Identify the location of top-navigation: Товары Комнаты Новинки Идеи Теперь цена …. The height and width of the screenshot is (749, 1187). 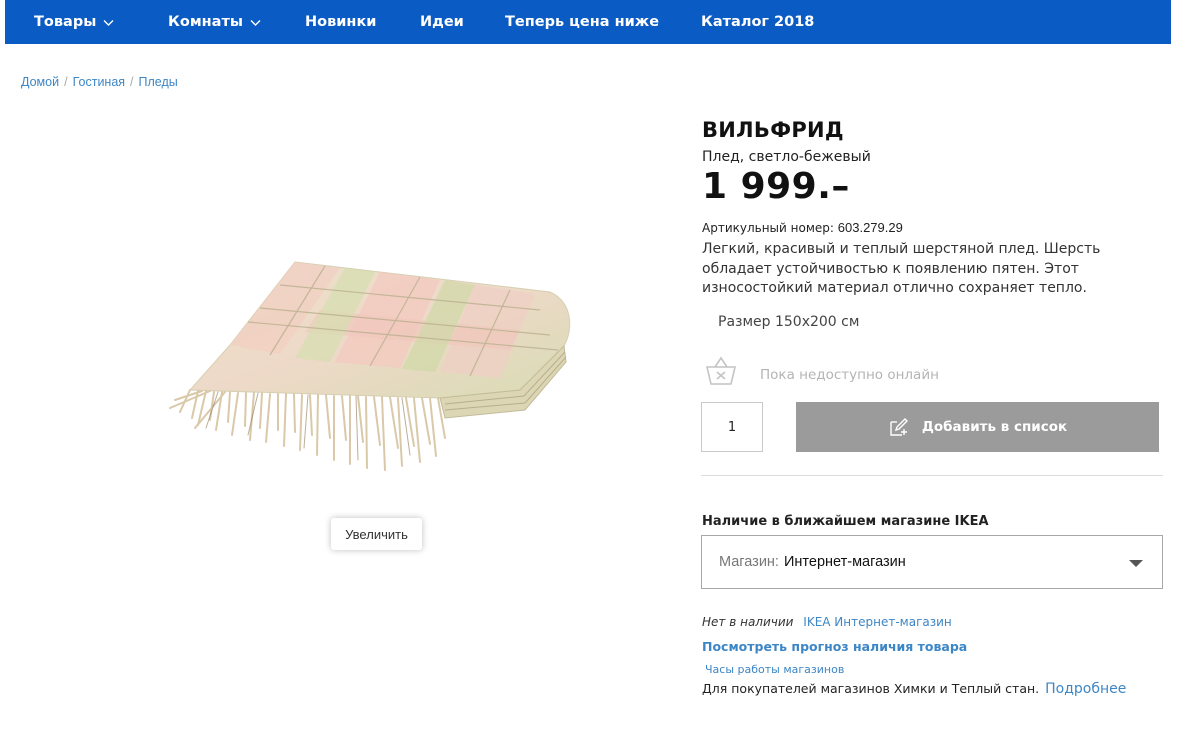
(588, 22).